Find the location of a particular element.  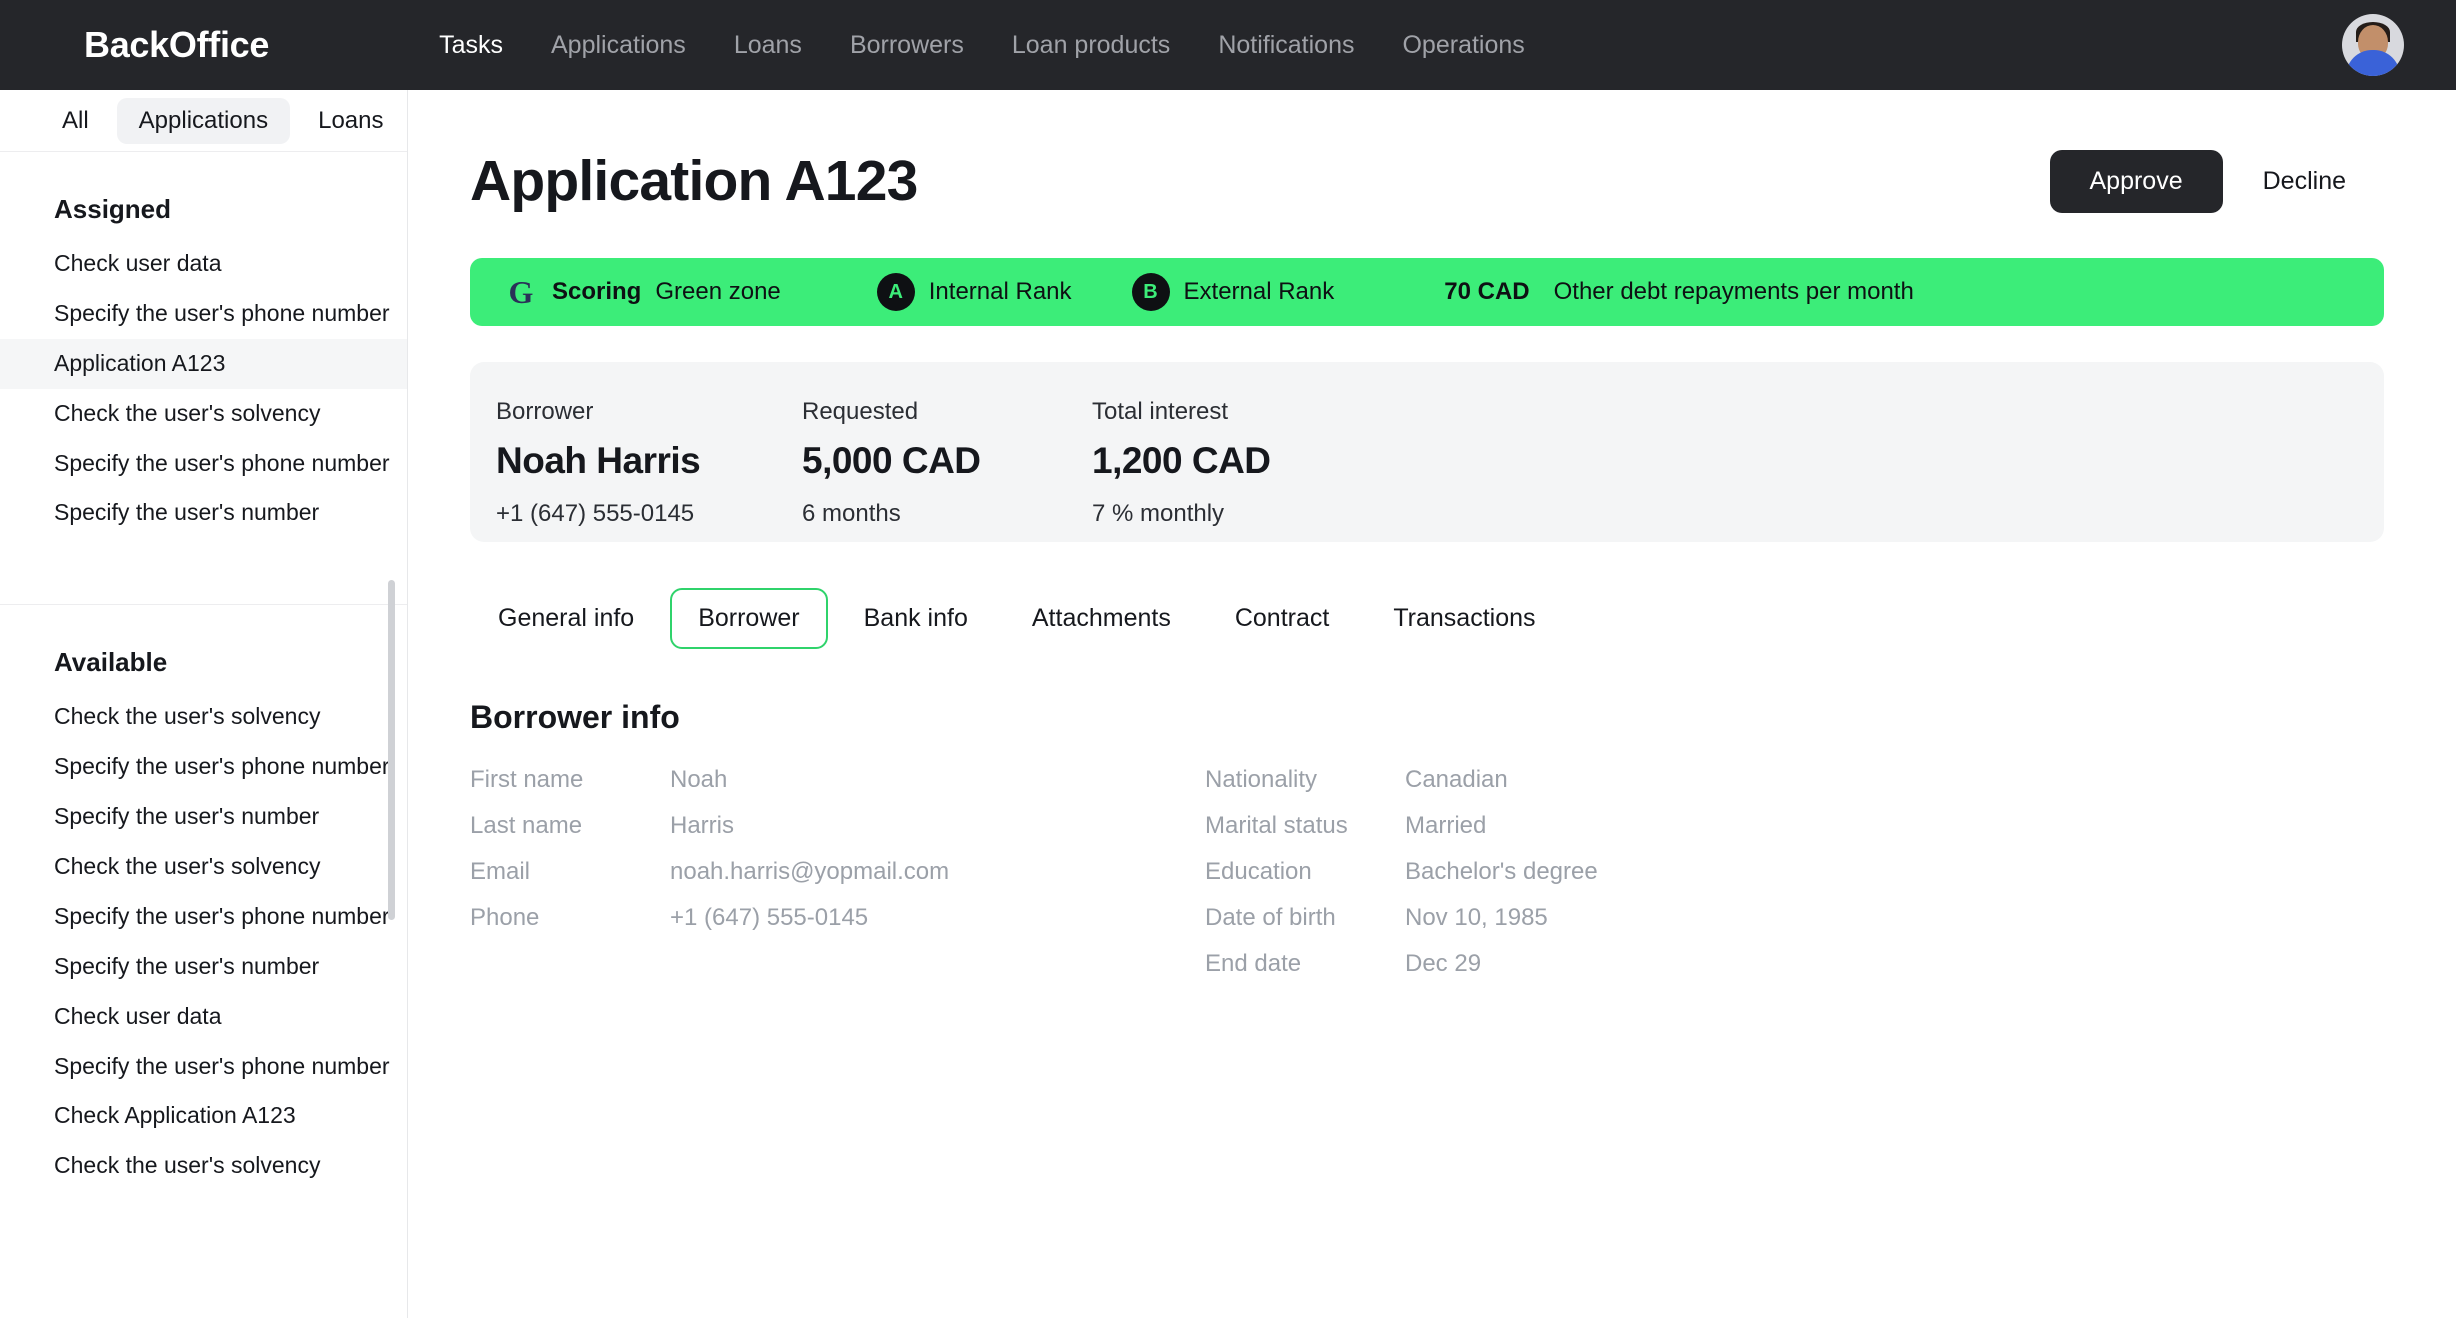

sidebar-filter-tabs: All Applications Loans is located at coordinates (203, 121).